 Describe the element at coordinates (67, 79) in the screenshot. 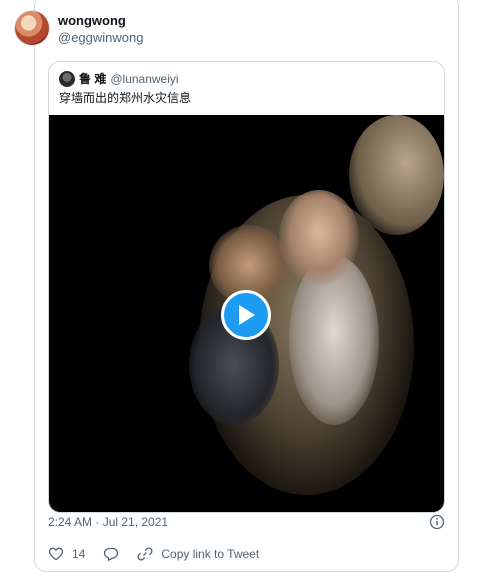

I see `quoted-author-avatar` at that location.